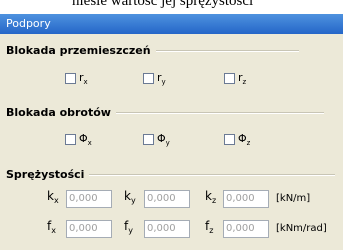  What do you see at coordinates (163, 4) in the screenshot?
I see `cropped-text: niesie wartość jej sprężystości` at bounding box center [163, 4].